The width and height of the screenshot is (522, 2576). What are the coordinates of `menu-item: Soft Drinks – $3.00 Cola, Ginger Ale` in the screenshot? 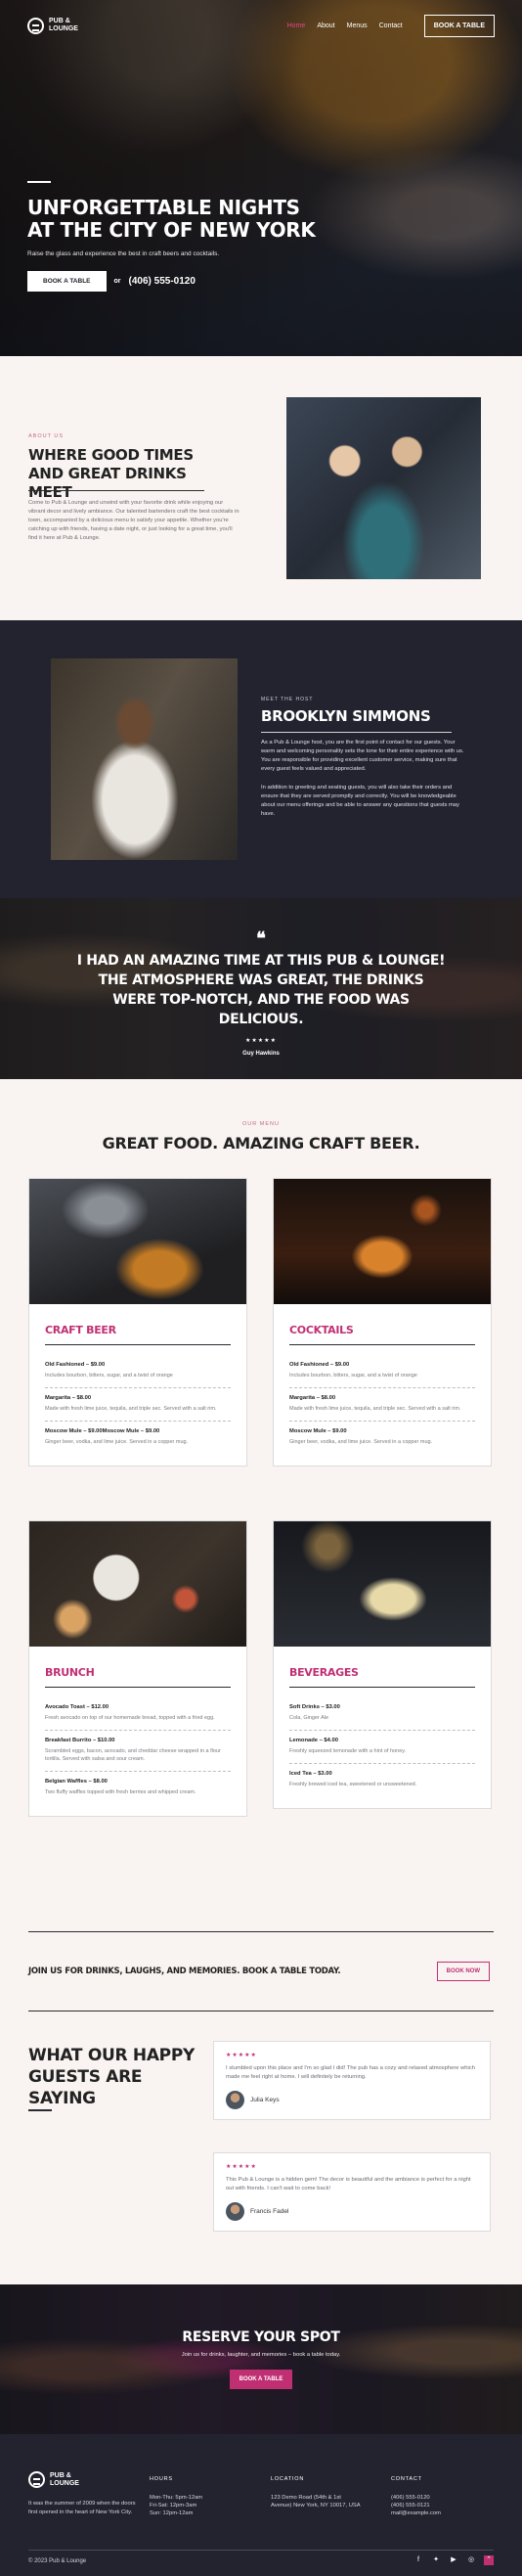 It's located at (382, 1714).